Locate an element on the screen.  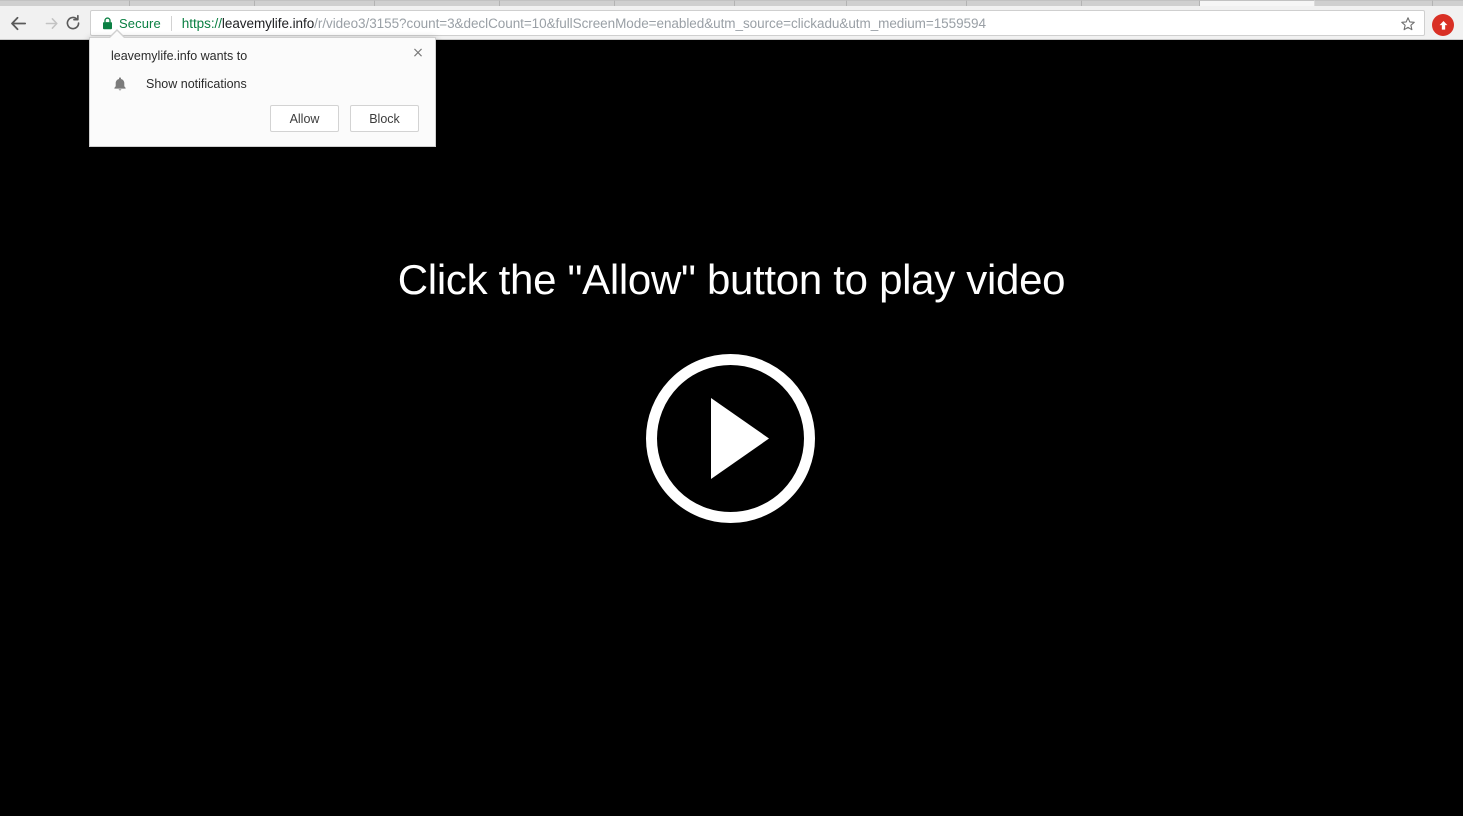
permission-dialog-actions: Allow Block is located at coordinates (344, 118).